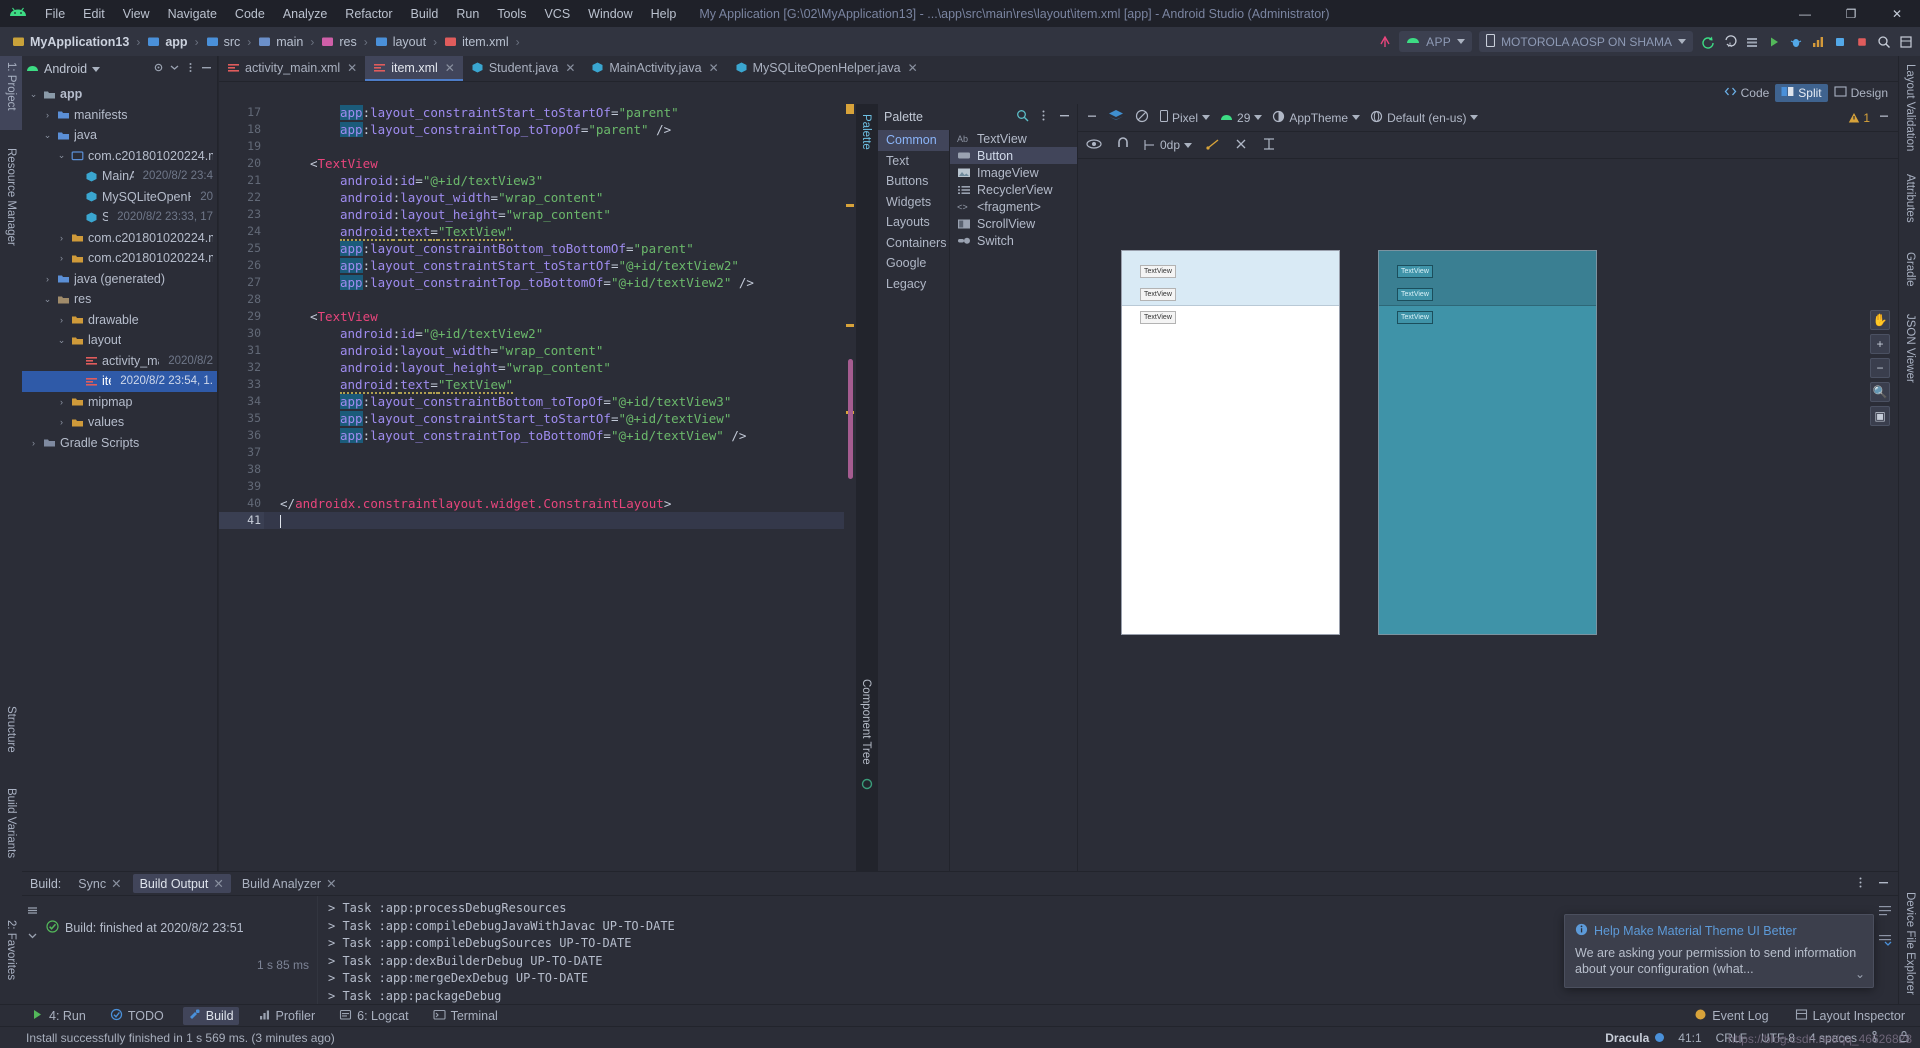  I want to click on tab-build-analyzer: Build Analyzer ✕, so click(289, 883).